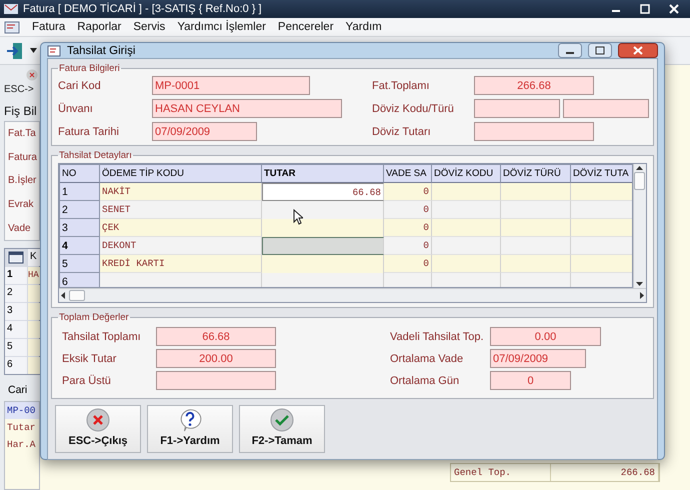 The width and height of the screenshot is (690, 490). What do you see at coordinates (34, 257) in the screenshot?
I see `column-header: K` at bounding box center [34, 257].